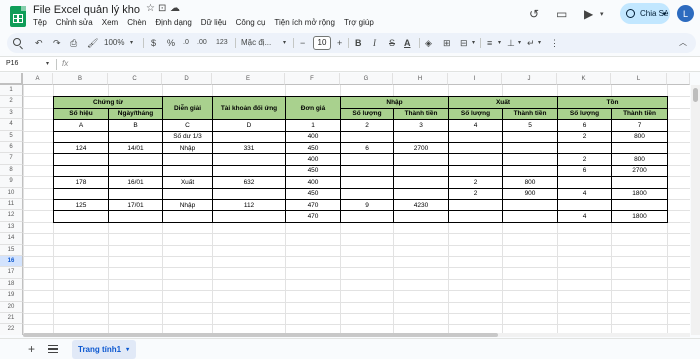  Describe the element at coordinates (11, 273) in the screenshot. I see `row-header-17: 17` at that location.